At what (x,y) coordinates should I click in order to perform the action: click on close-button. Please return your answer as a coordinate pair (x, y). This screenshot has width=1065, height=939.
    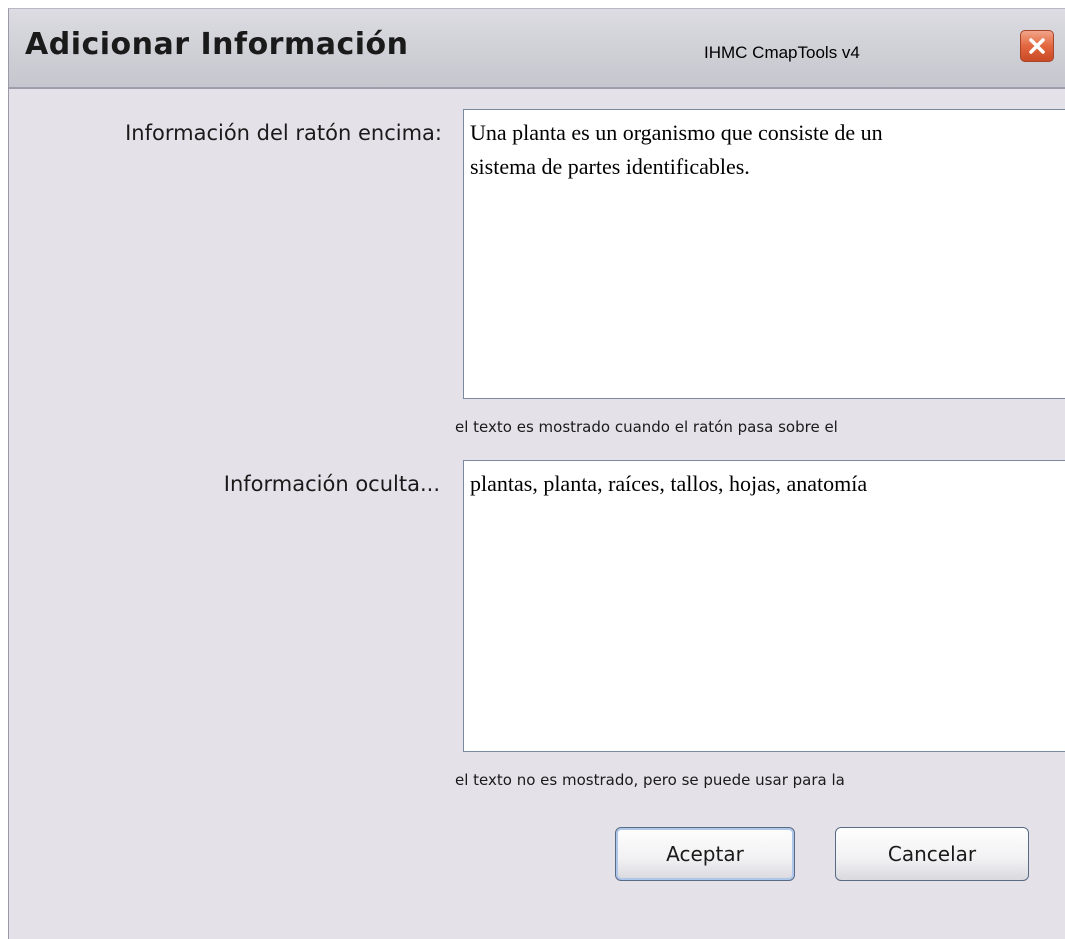
    Looking at the image, I should click on (1037, 46).